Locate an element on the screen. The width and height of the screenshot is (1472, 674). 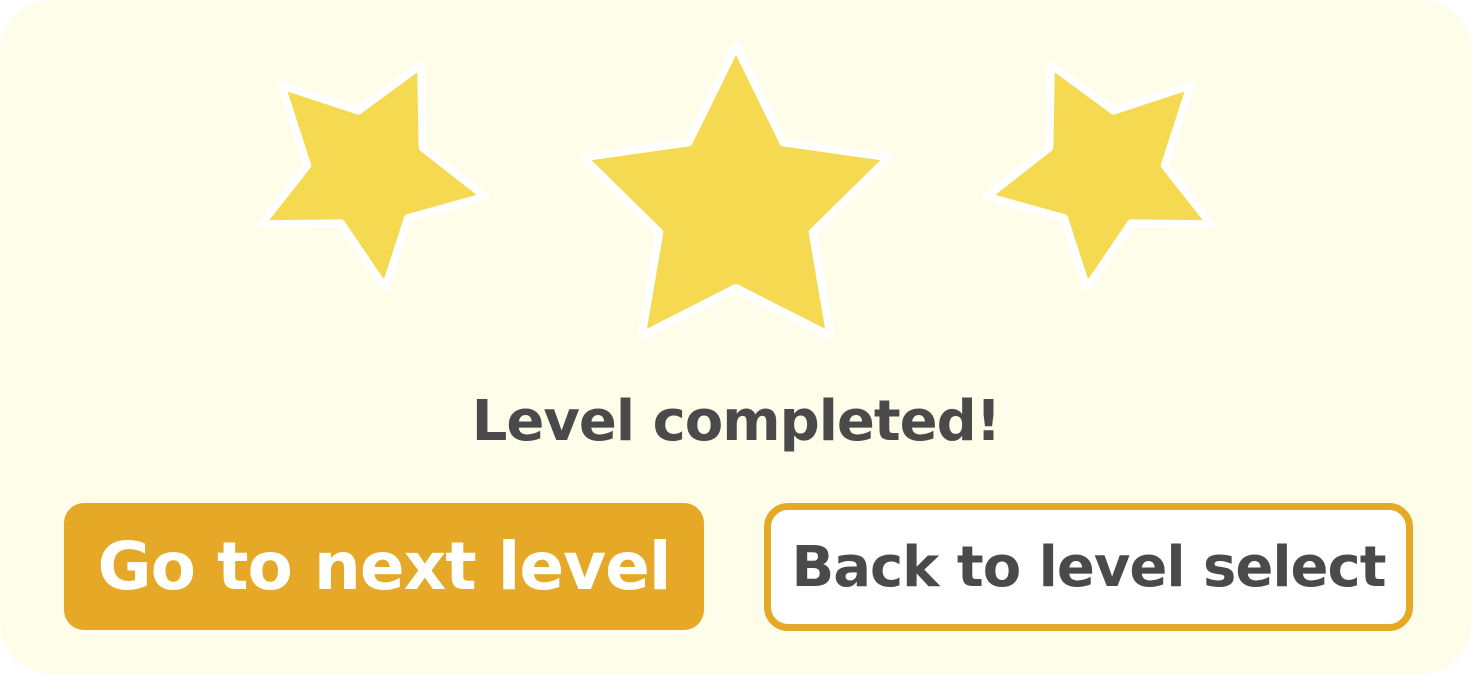
star-icon-left is located at coordinates (373, 176).